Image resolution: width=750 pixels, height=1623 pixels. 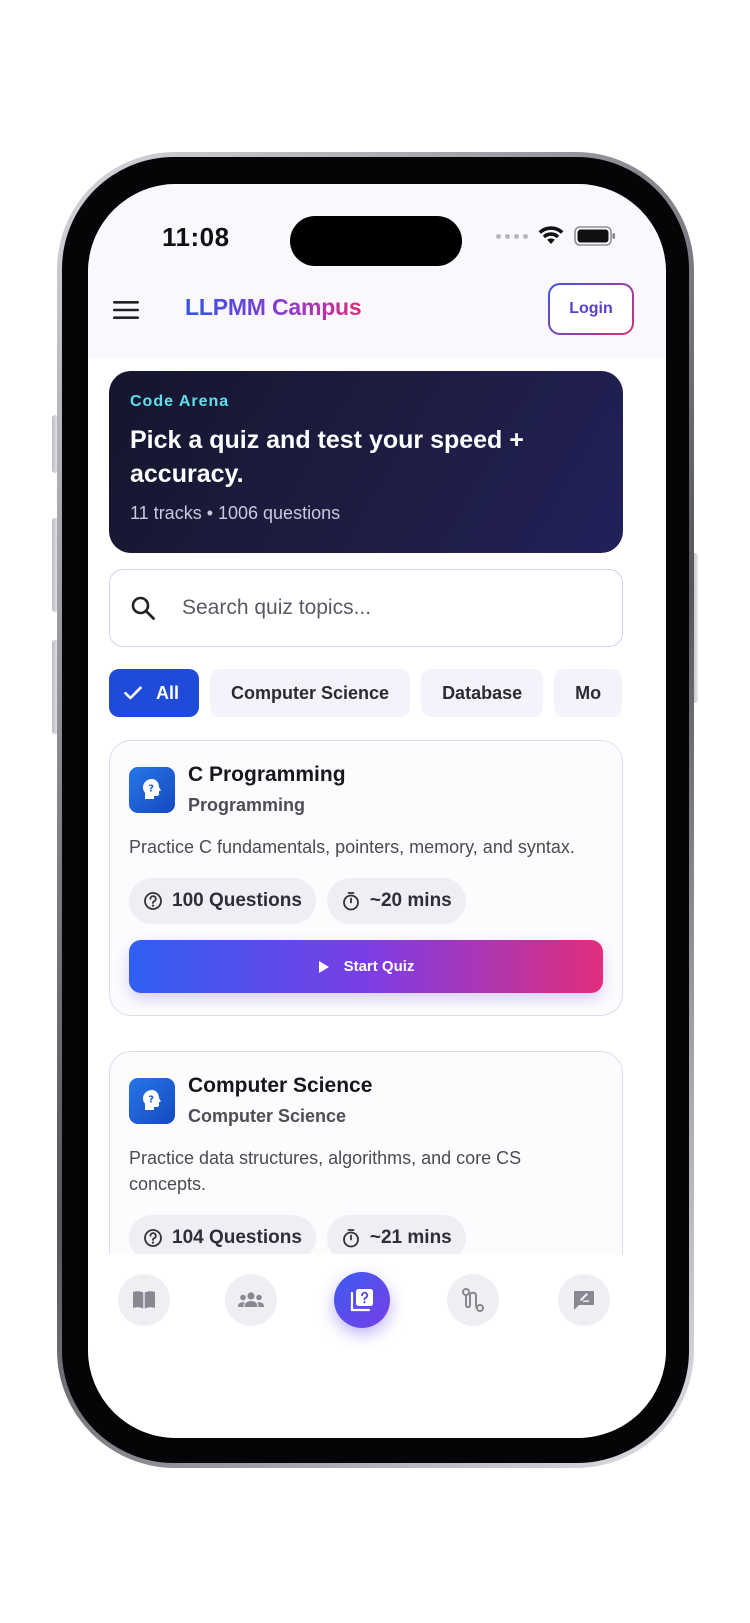 I want to click on filter-chip-label: Database, so click(x=482, y=692).